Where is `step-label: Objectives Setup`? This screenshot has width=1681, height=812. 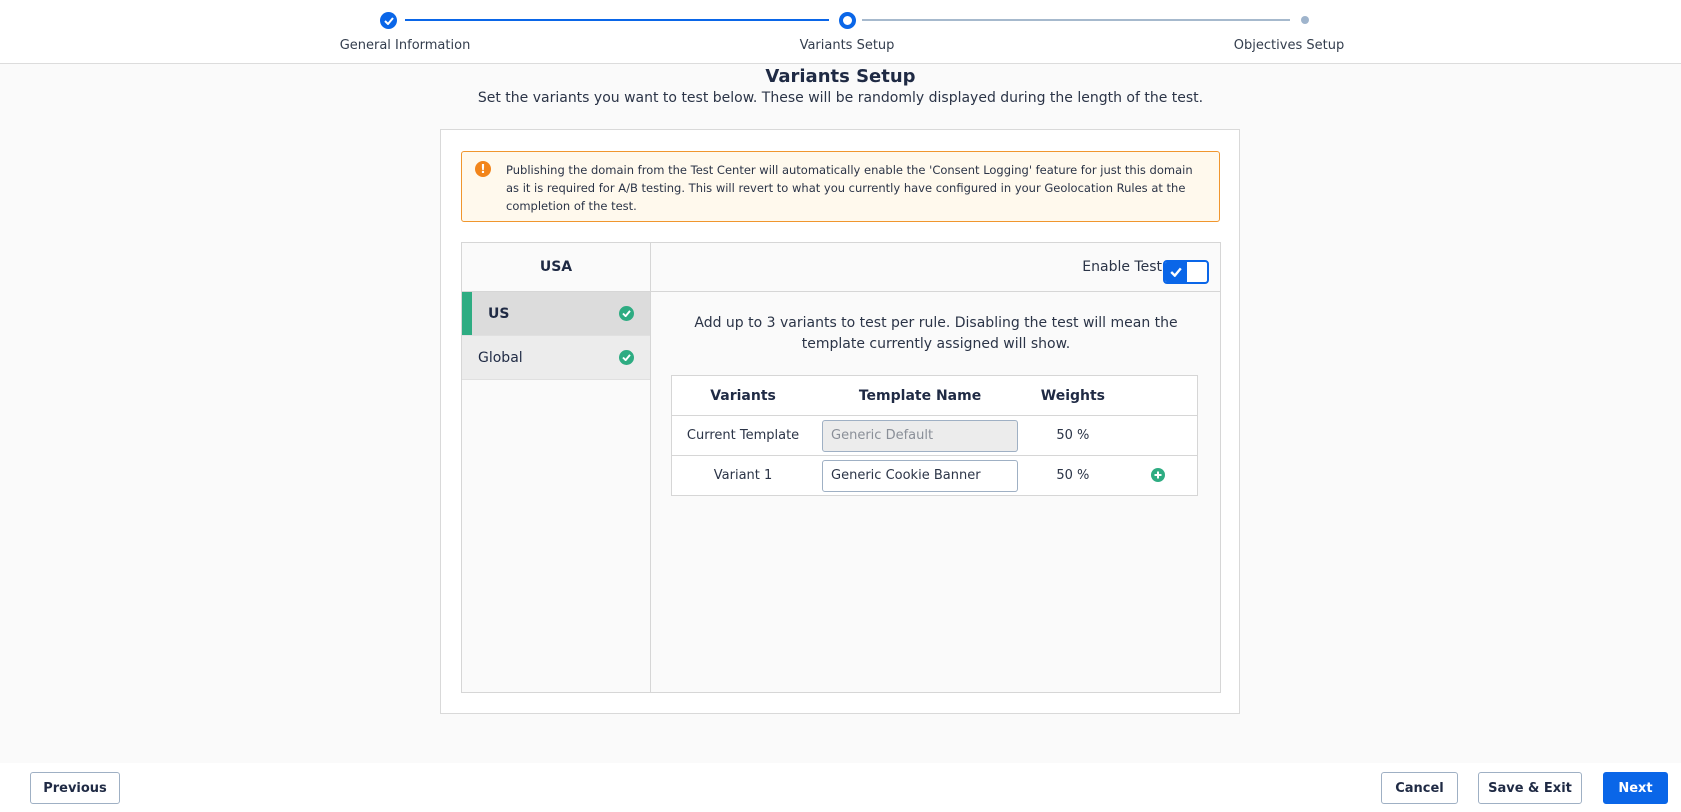
step-label: Objectives Setup is located at coordinates (1289, 45).